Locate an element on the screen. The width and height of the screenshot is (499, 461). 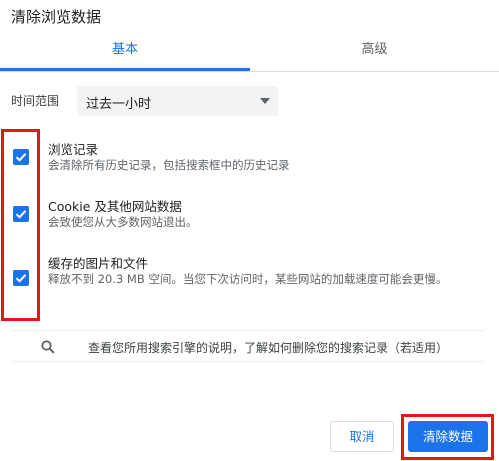
search-icon is located at coordinates (48, 347).